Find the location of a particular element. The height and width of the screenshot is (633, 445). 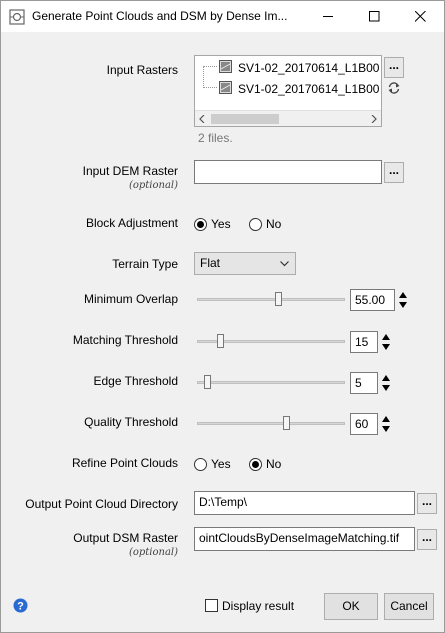

scroll-left-icon is located at coordinates (202, 119).